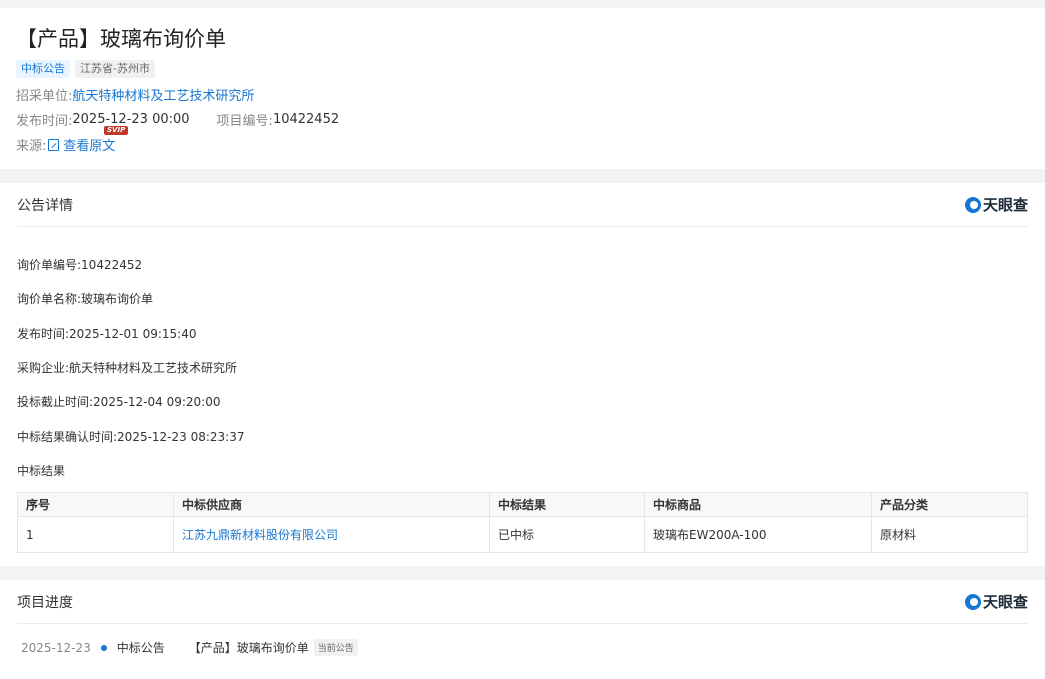 The image size is (1045, 679). I want to click on product-category: 原材料, so click(949, 534).